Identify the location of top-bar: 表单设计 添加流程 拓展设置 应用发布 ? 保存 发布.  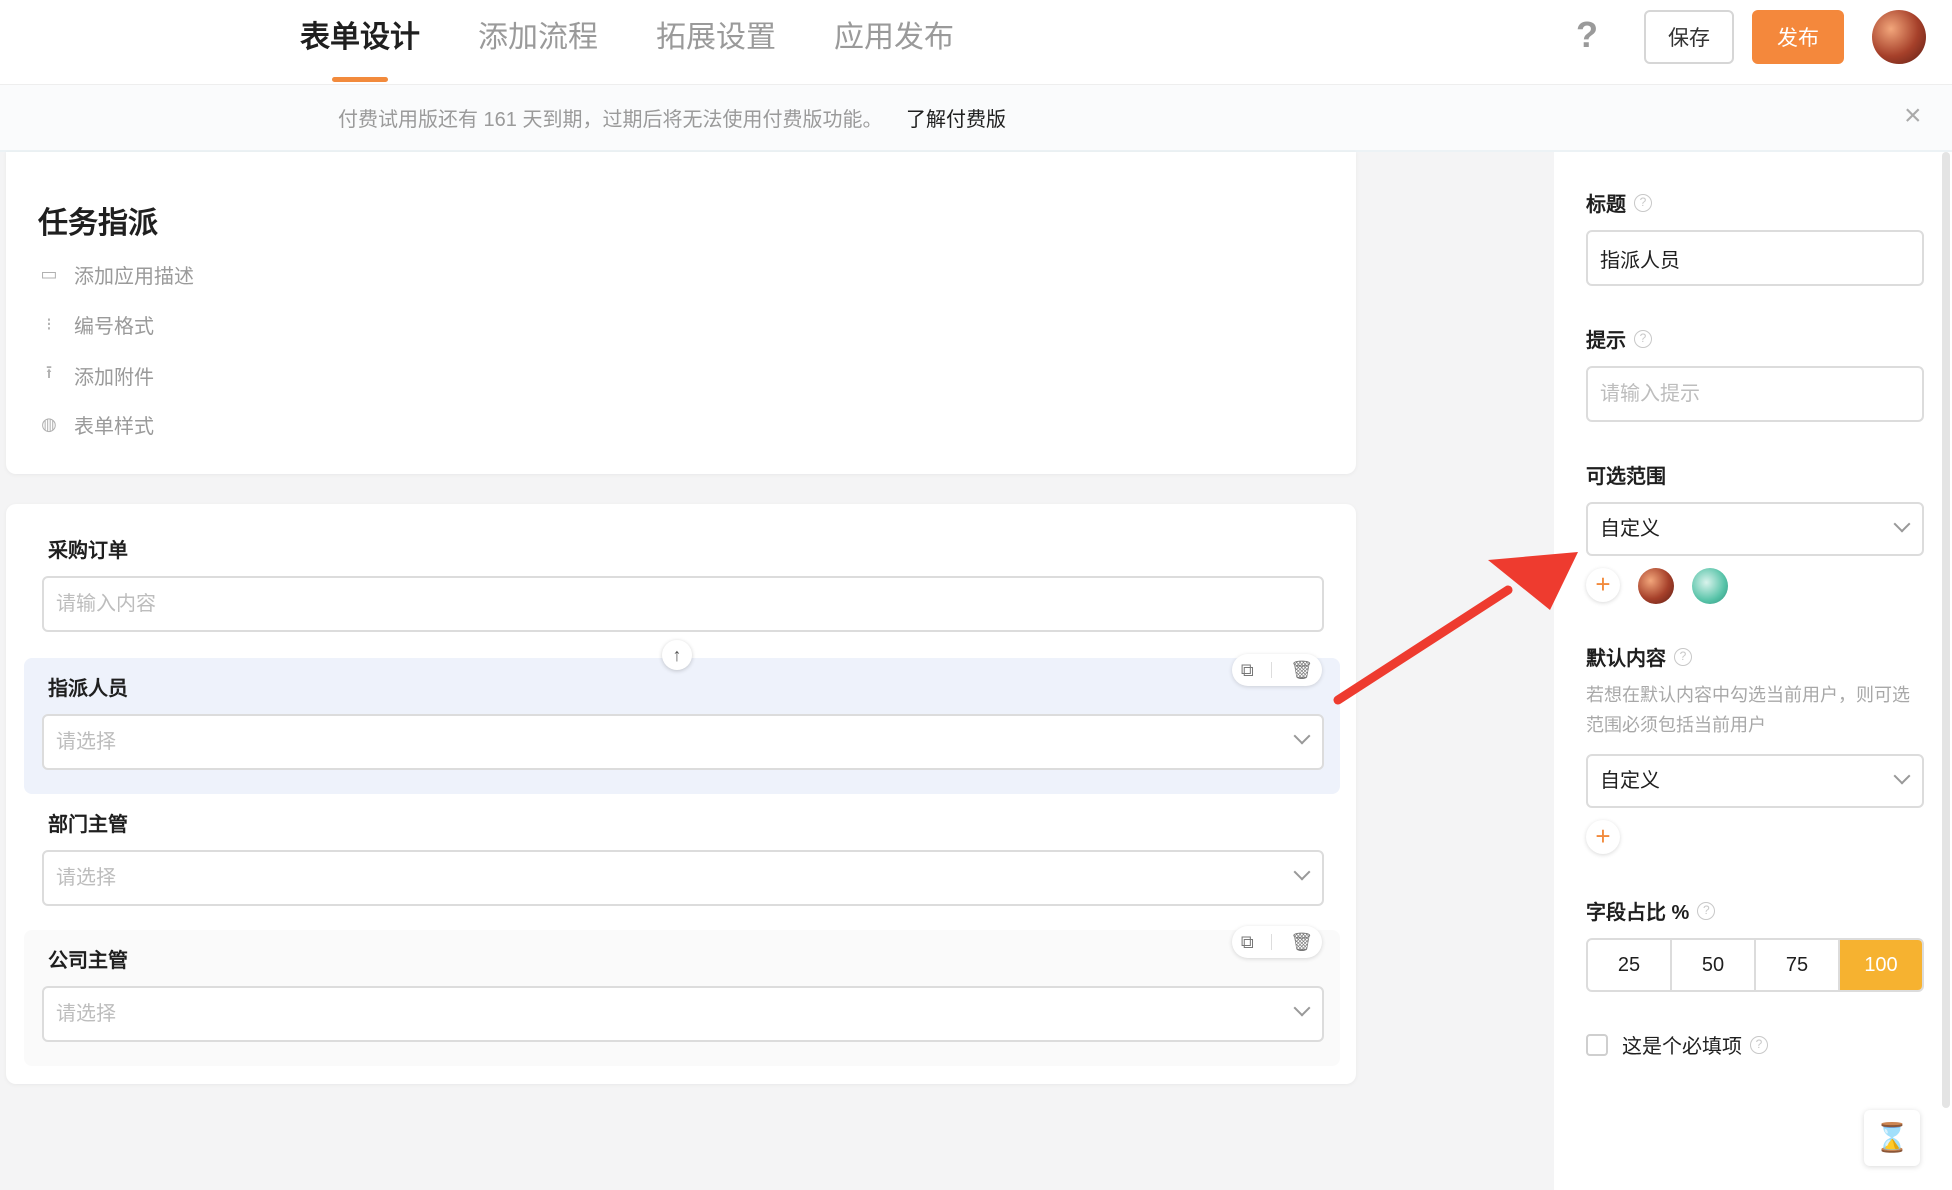
(976, 42).